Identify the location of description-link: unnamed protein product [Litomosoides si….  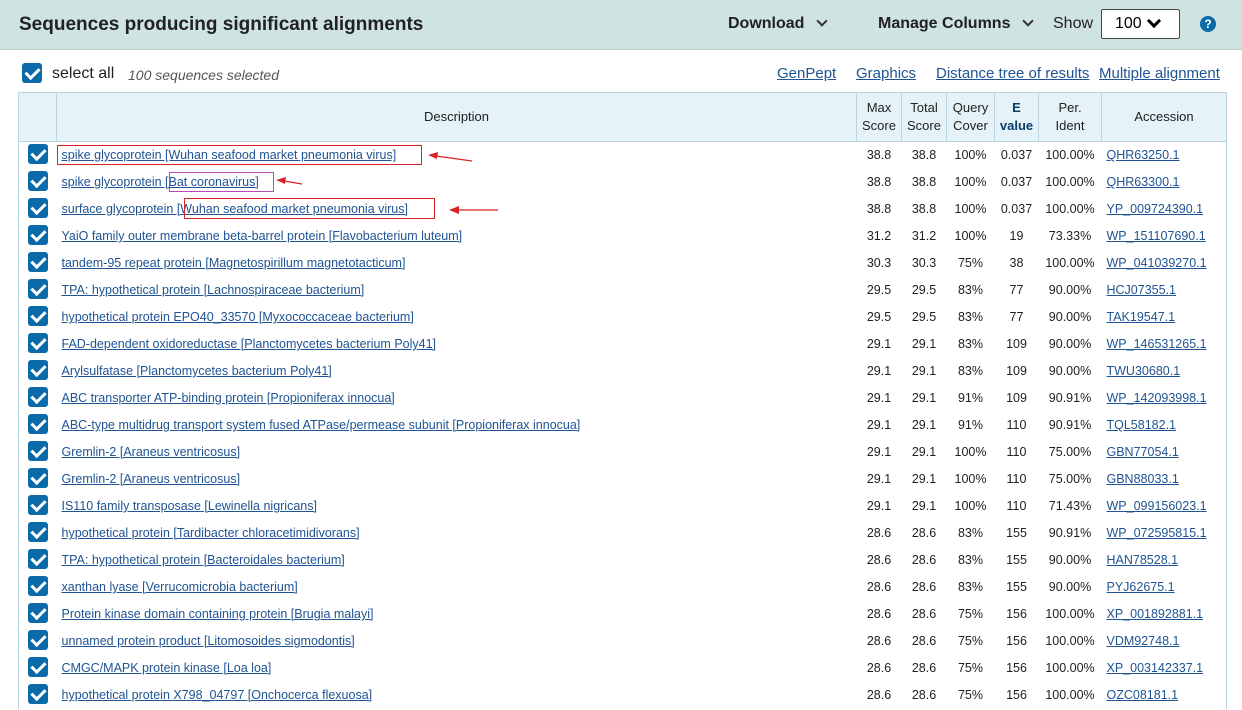
(208, 641).